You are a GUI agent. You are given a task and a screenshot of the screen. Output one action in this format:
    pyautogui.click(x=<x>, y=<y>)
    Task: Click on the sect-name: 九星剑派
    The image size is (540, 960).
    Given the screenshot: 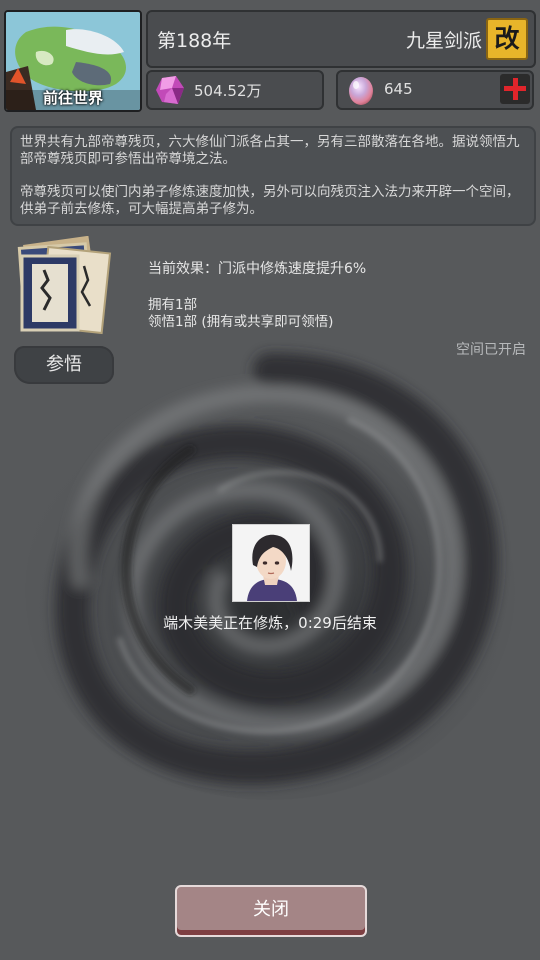 What is the action you would take?
    pyautogui.click(x=443, y=41)
    